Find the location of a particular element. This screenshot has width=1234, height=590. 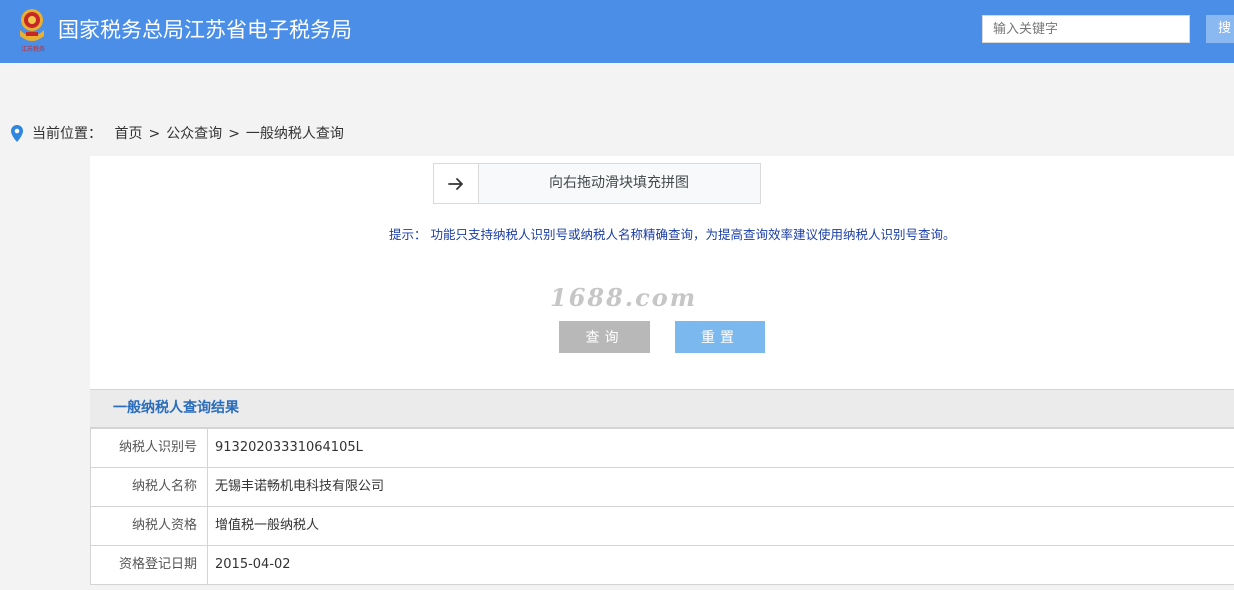

row-label: 纳税人名称 is located at coordinates (149, 487).